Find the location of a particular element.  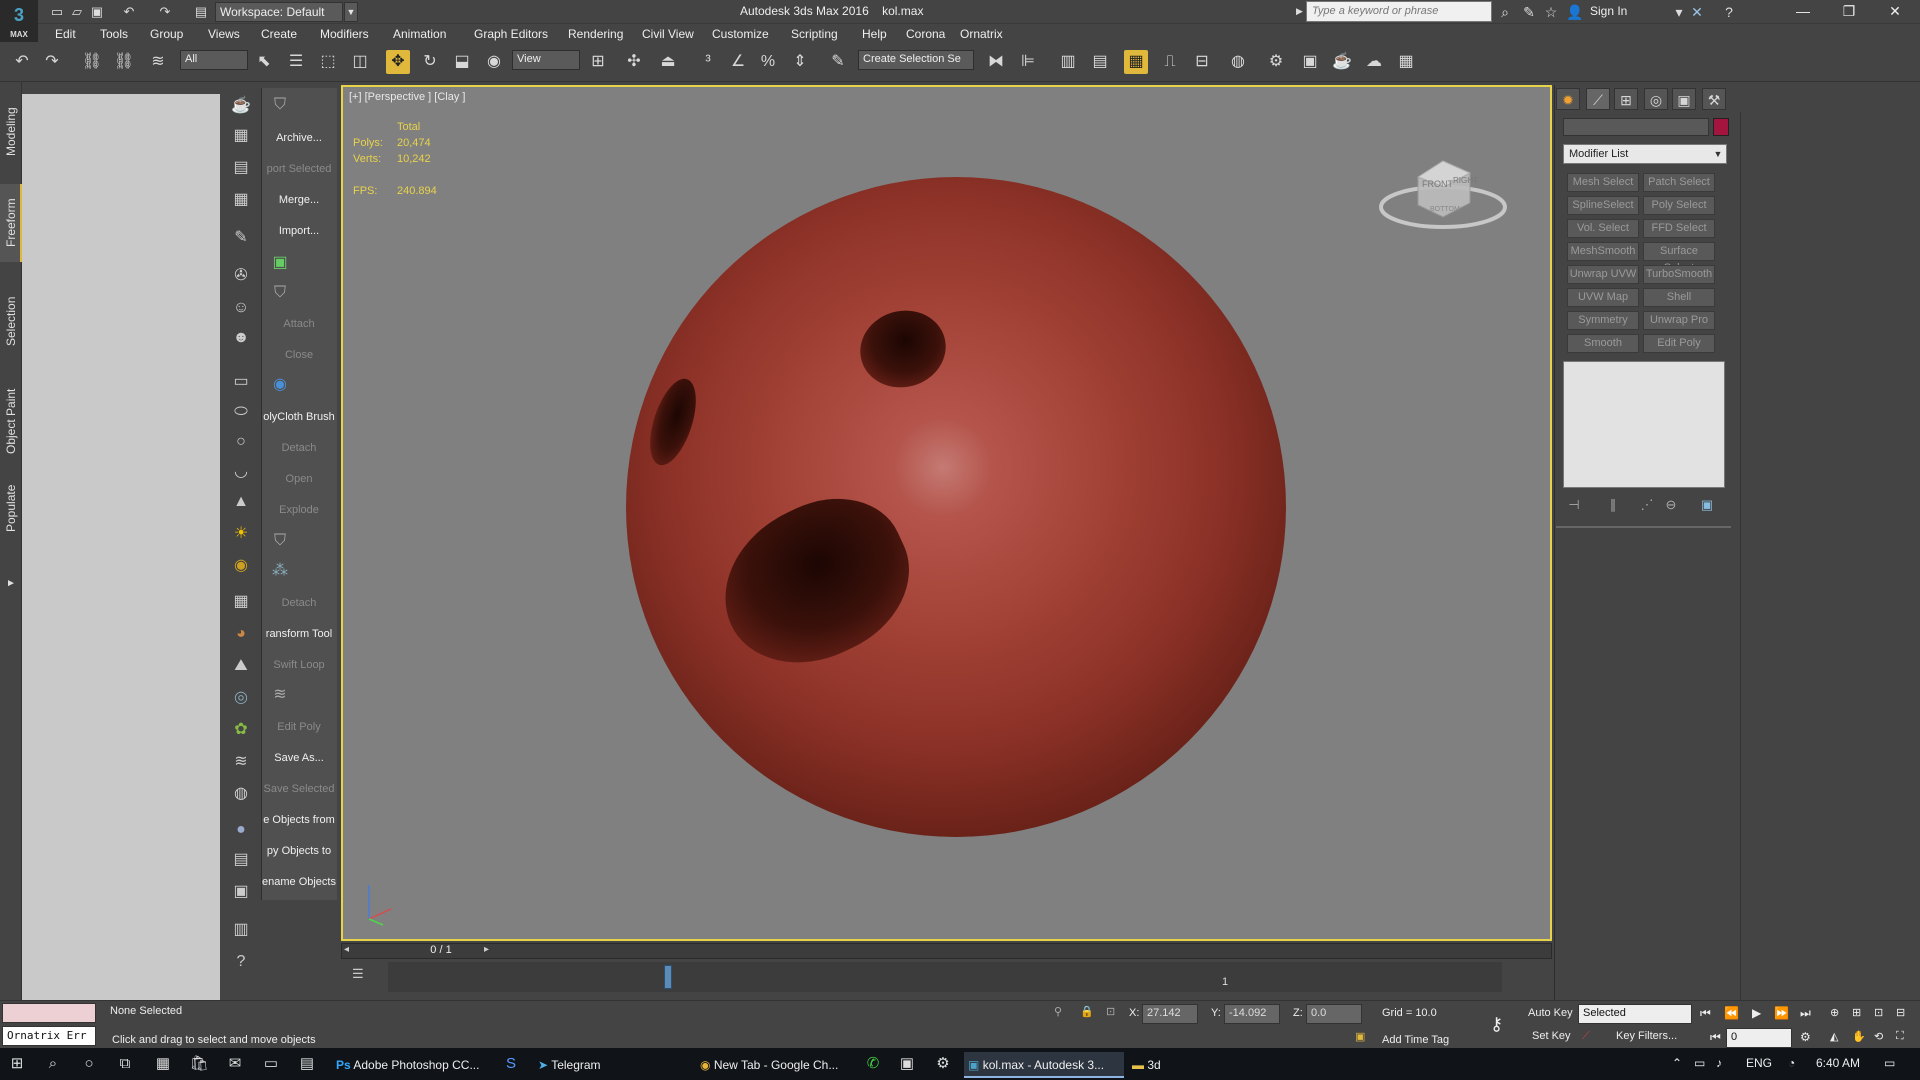

create-tab-icon: ✹ is located at coordinates (1568, 99).